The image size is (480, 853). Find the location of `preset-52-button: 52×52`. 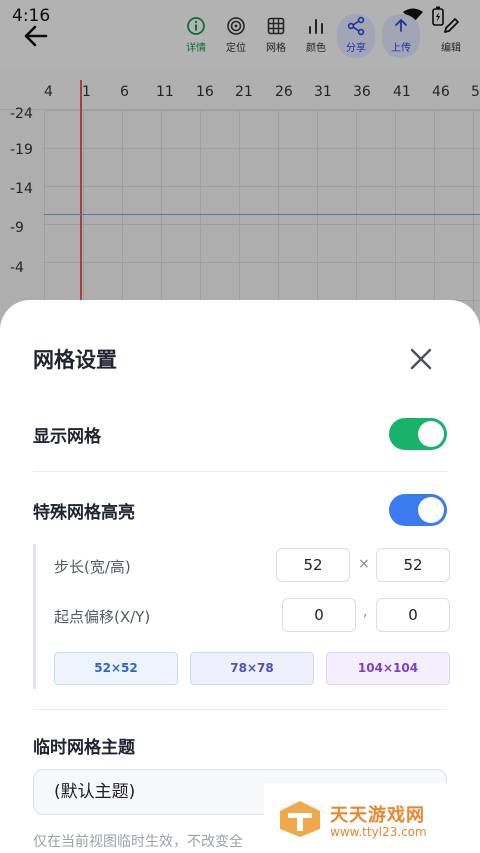

preset-52-button: 52×52 is located at coordinates (116, 668).